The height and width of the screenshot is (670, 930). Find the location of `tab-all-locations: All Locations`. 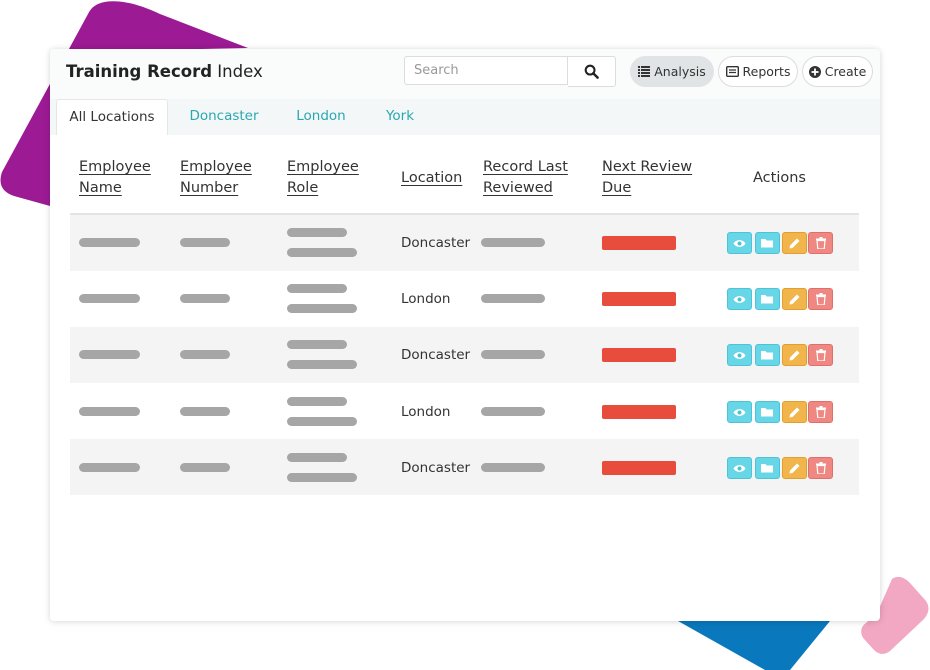

tab-all-locations: All Locations is located at coordinates (112, 117).